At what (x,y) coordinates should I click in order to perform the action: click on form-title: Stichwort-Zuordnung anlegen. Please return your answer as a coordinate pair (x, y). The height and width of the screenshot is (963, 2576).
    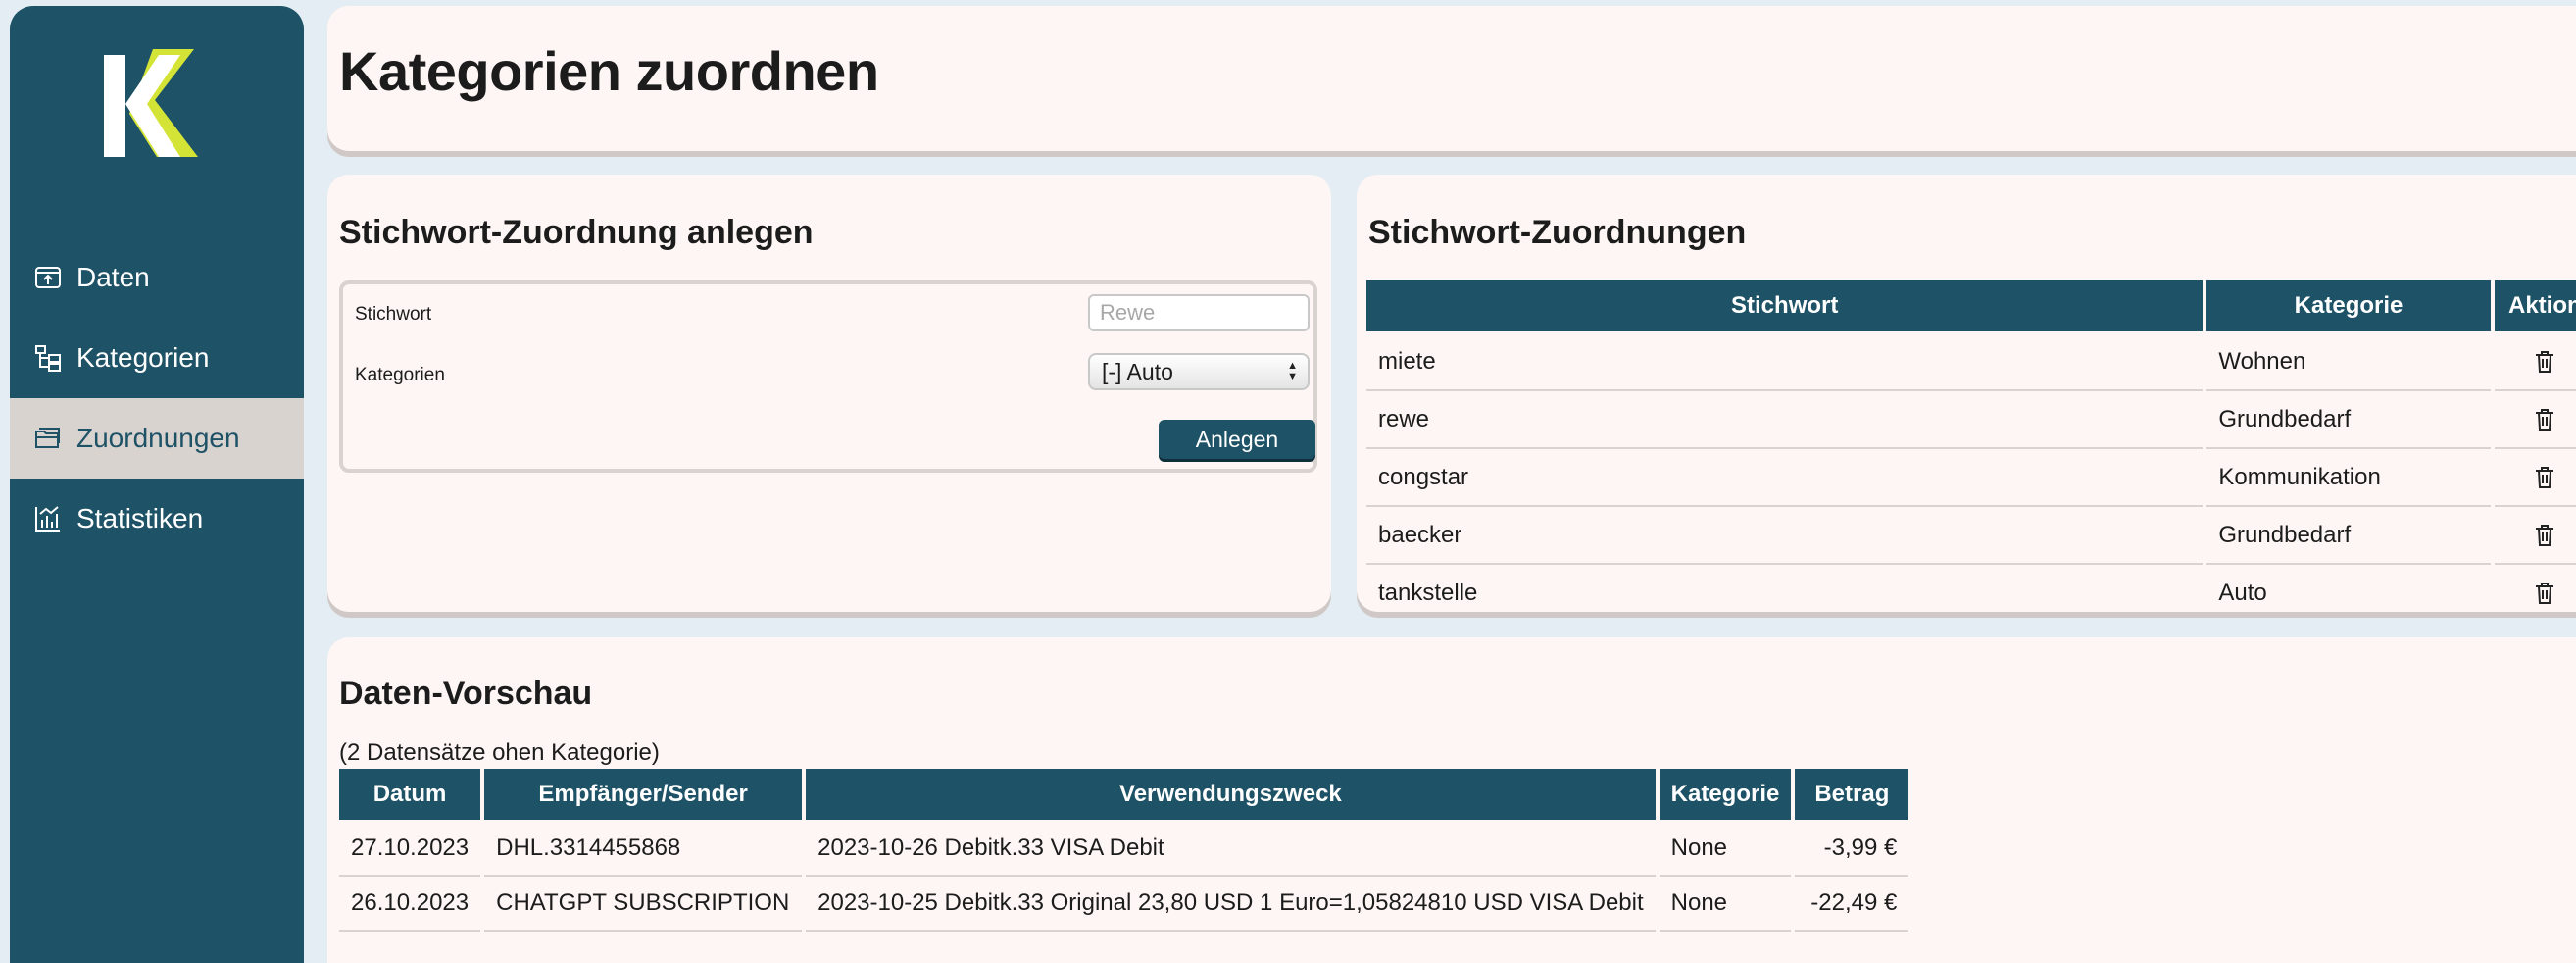
    Looking at the image, I should click on (576, 232).